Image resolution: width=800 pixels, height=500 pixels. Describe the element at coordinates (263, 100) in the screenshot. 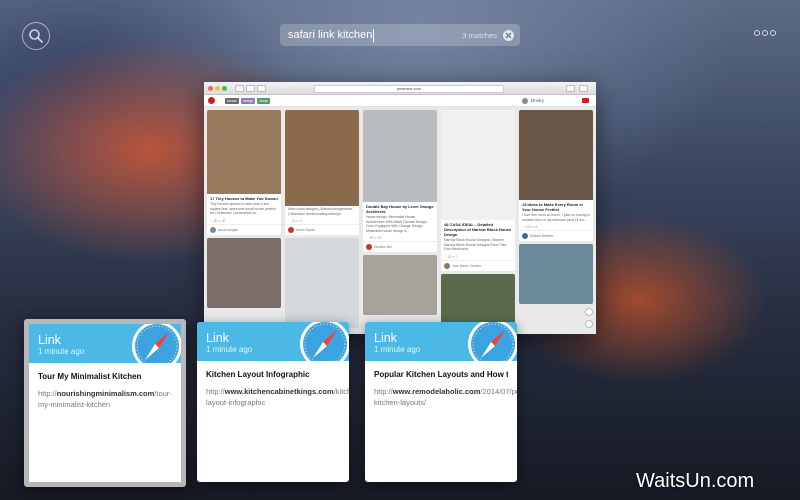

I see `guide-chip: ideas` at that location.